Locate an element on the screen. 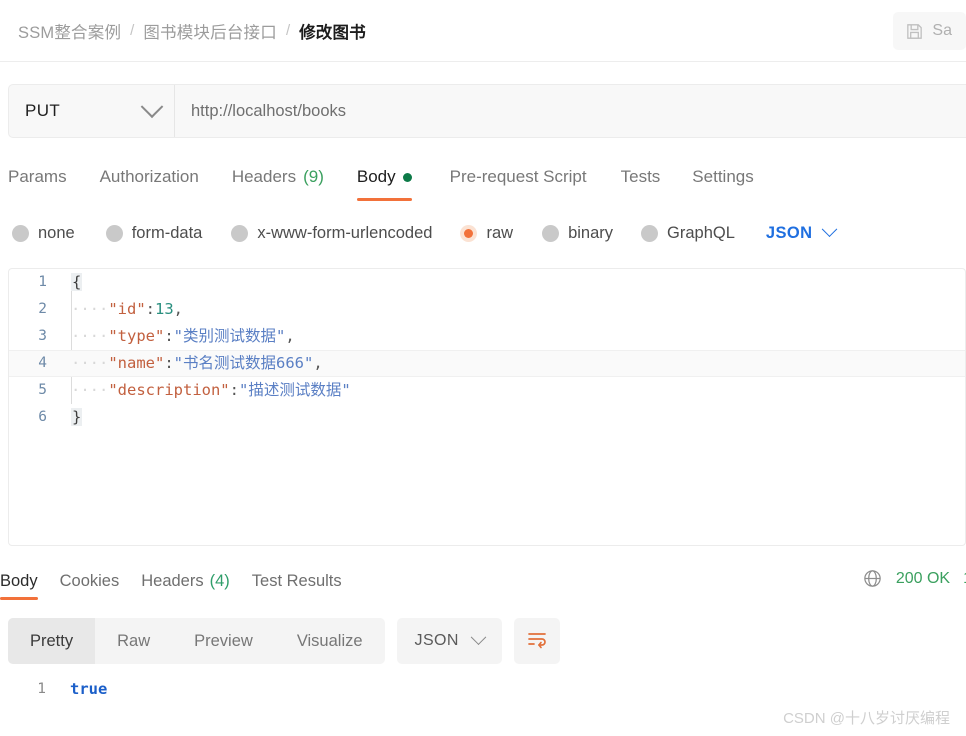  body-type-raw: raw is located at coordinates (486, 233).